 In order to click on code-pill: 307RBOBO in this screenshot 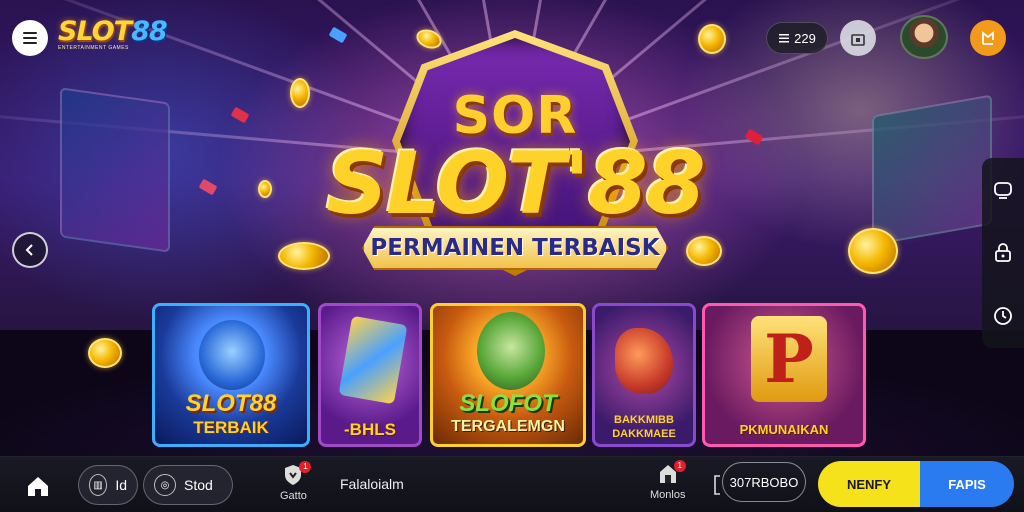, I will do `click(764, 482)`.